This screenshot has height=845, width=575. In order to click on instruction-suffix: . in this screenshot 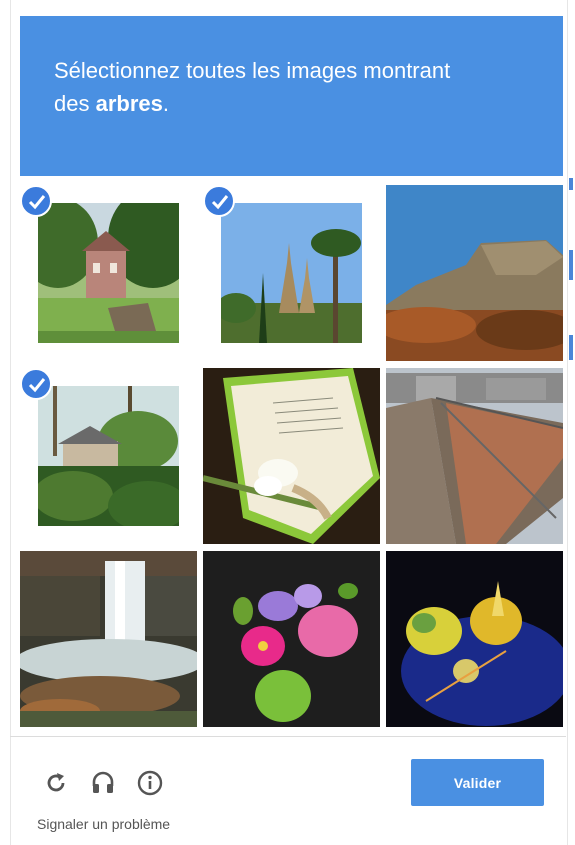, I will do `click(165, 103)`.